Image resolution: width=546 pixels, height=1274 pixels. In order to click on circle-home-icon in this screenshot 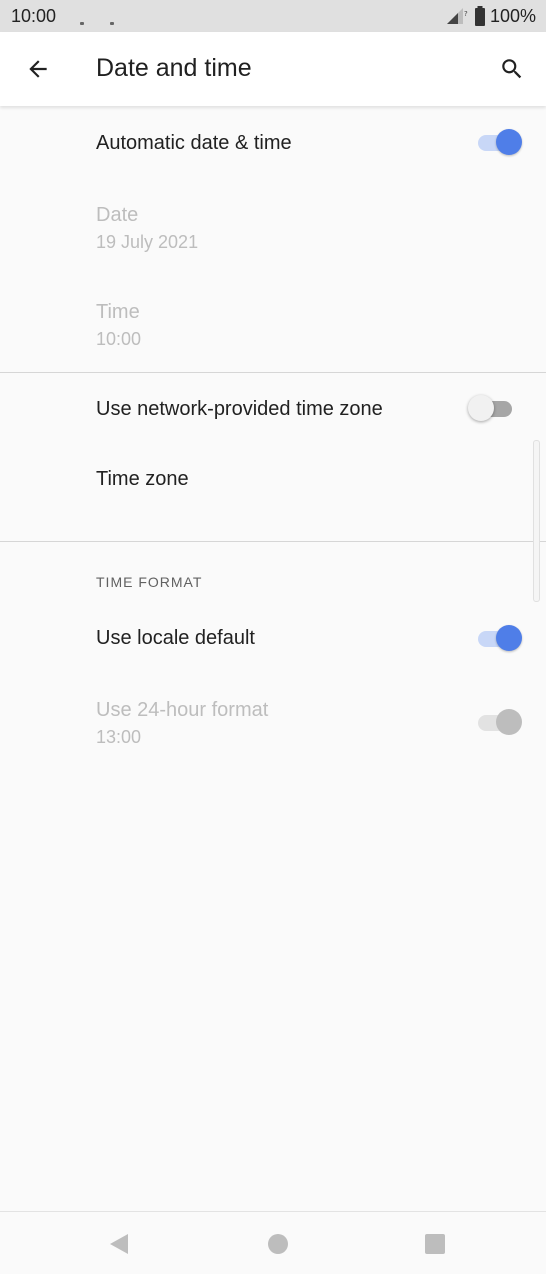, I will do `click(278, 1244)`.